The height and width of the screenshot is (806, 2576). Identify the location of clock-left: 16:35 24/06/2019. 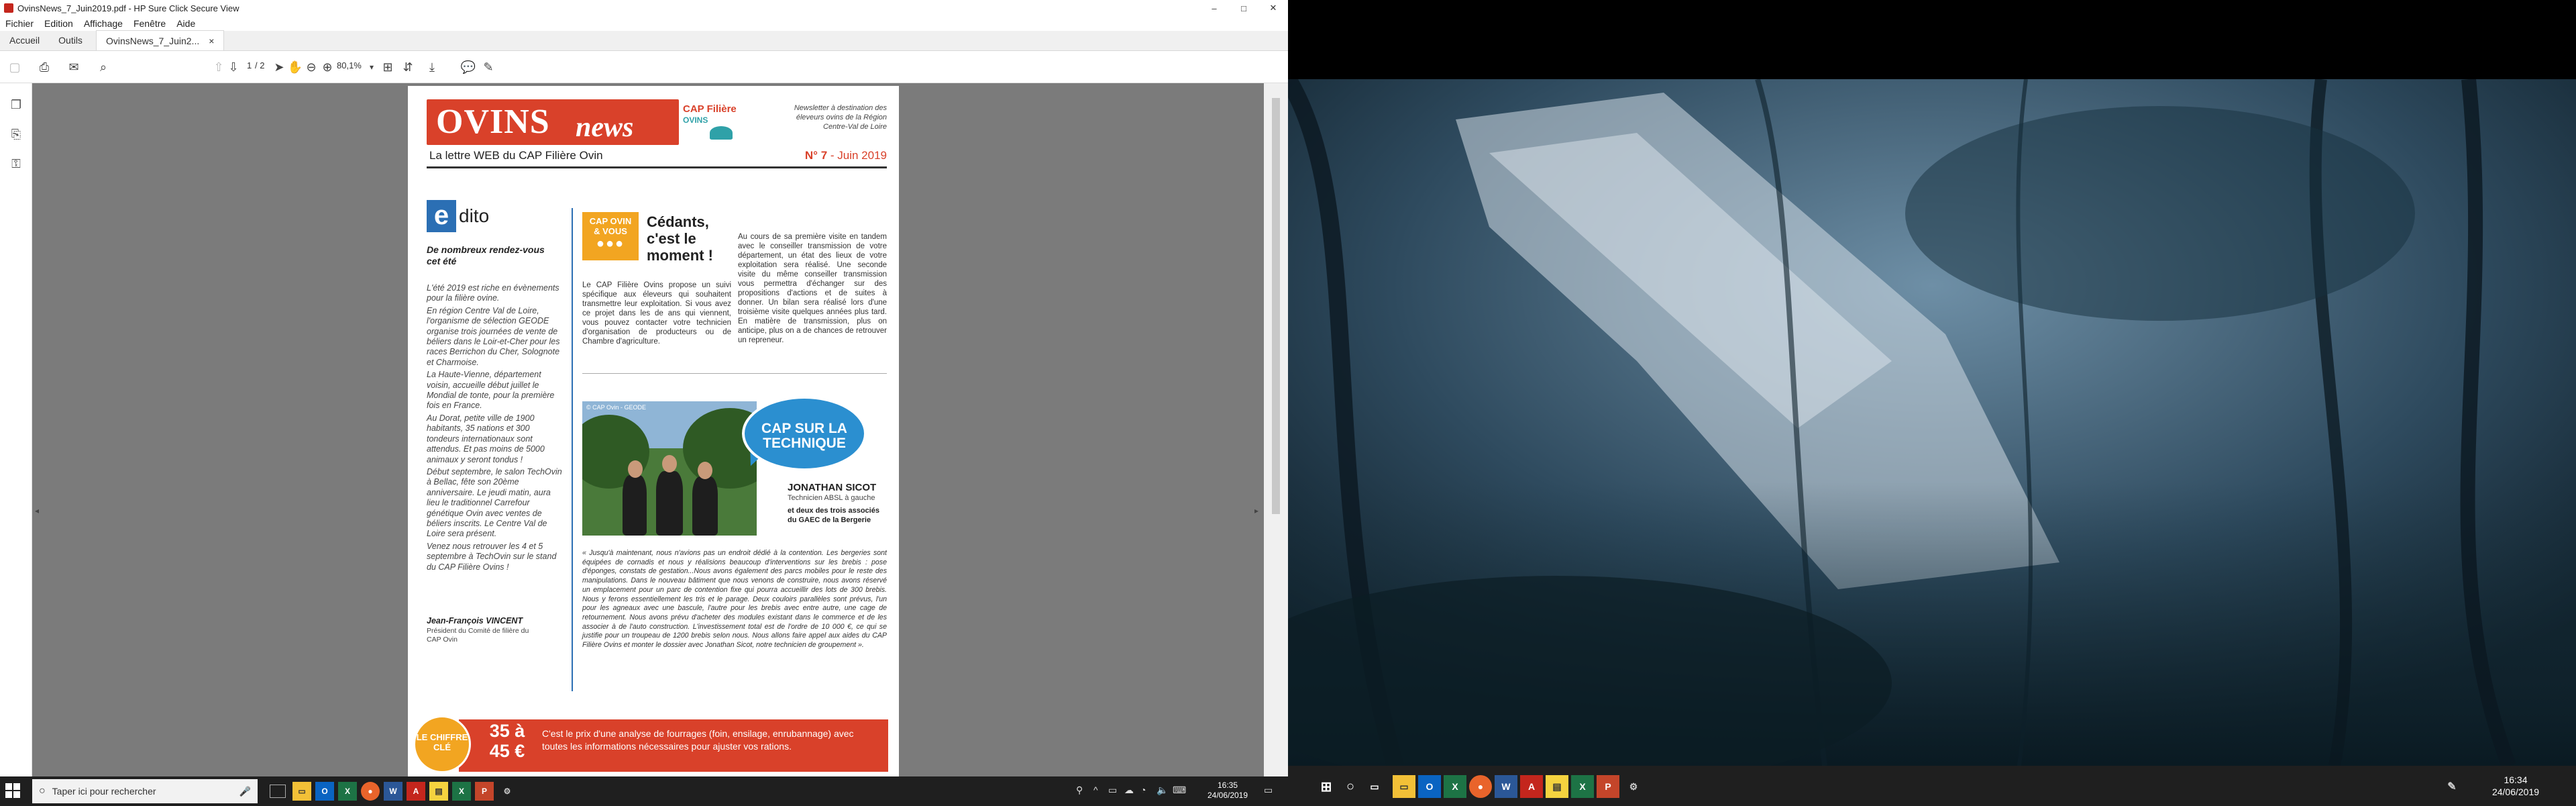
(1227, 791).